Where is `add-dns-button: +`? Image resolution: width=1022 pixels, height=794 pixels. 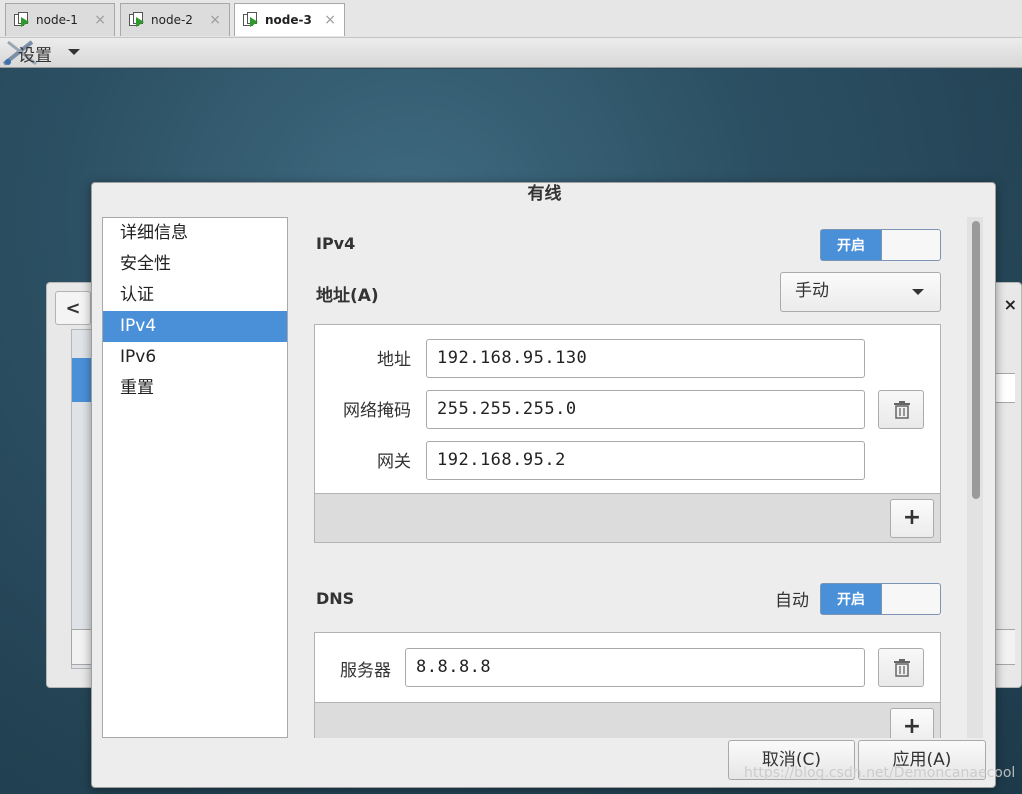
add-dns-button: + is located at coordinates (912, 723).